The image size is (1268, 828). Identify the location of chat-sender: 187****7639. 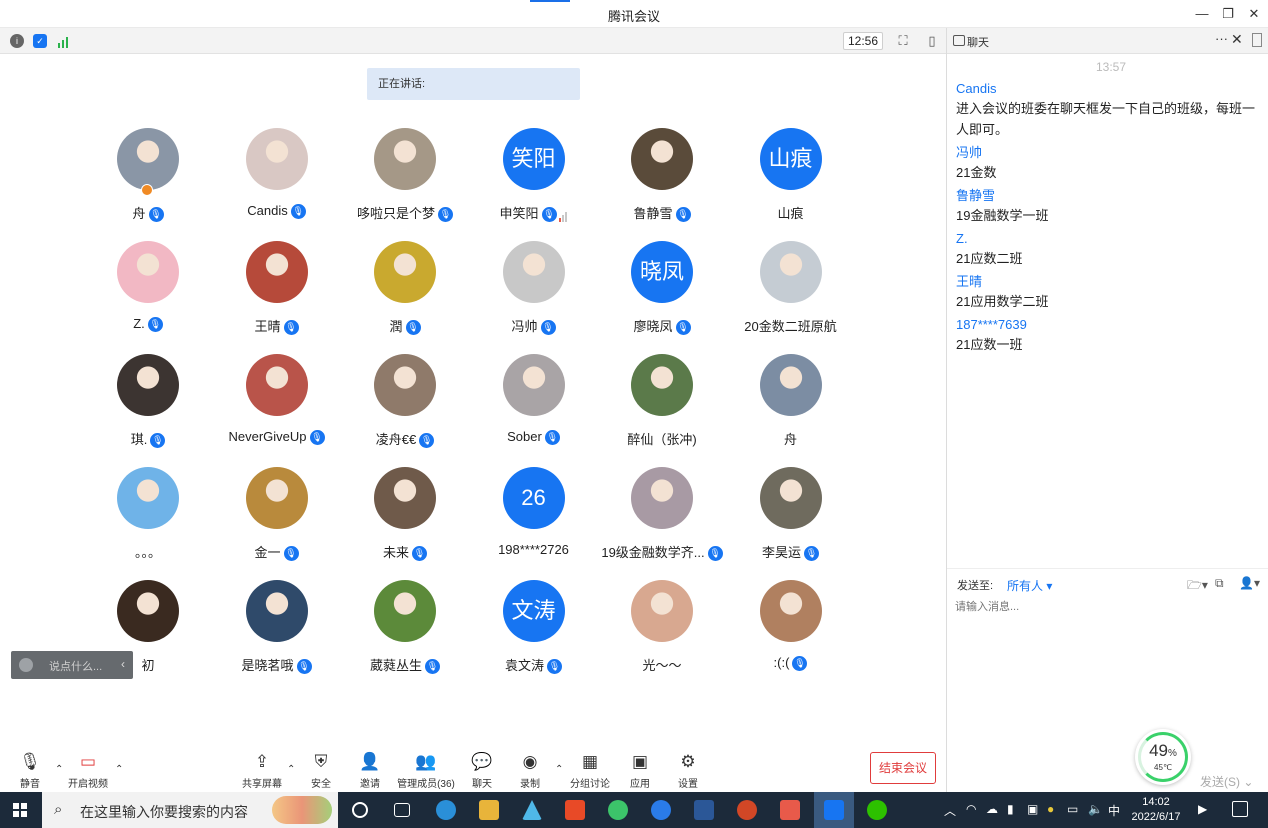
(1109, 325).